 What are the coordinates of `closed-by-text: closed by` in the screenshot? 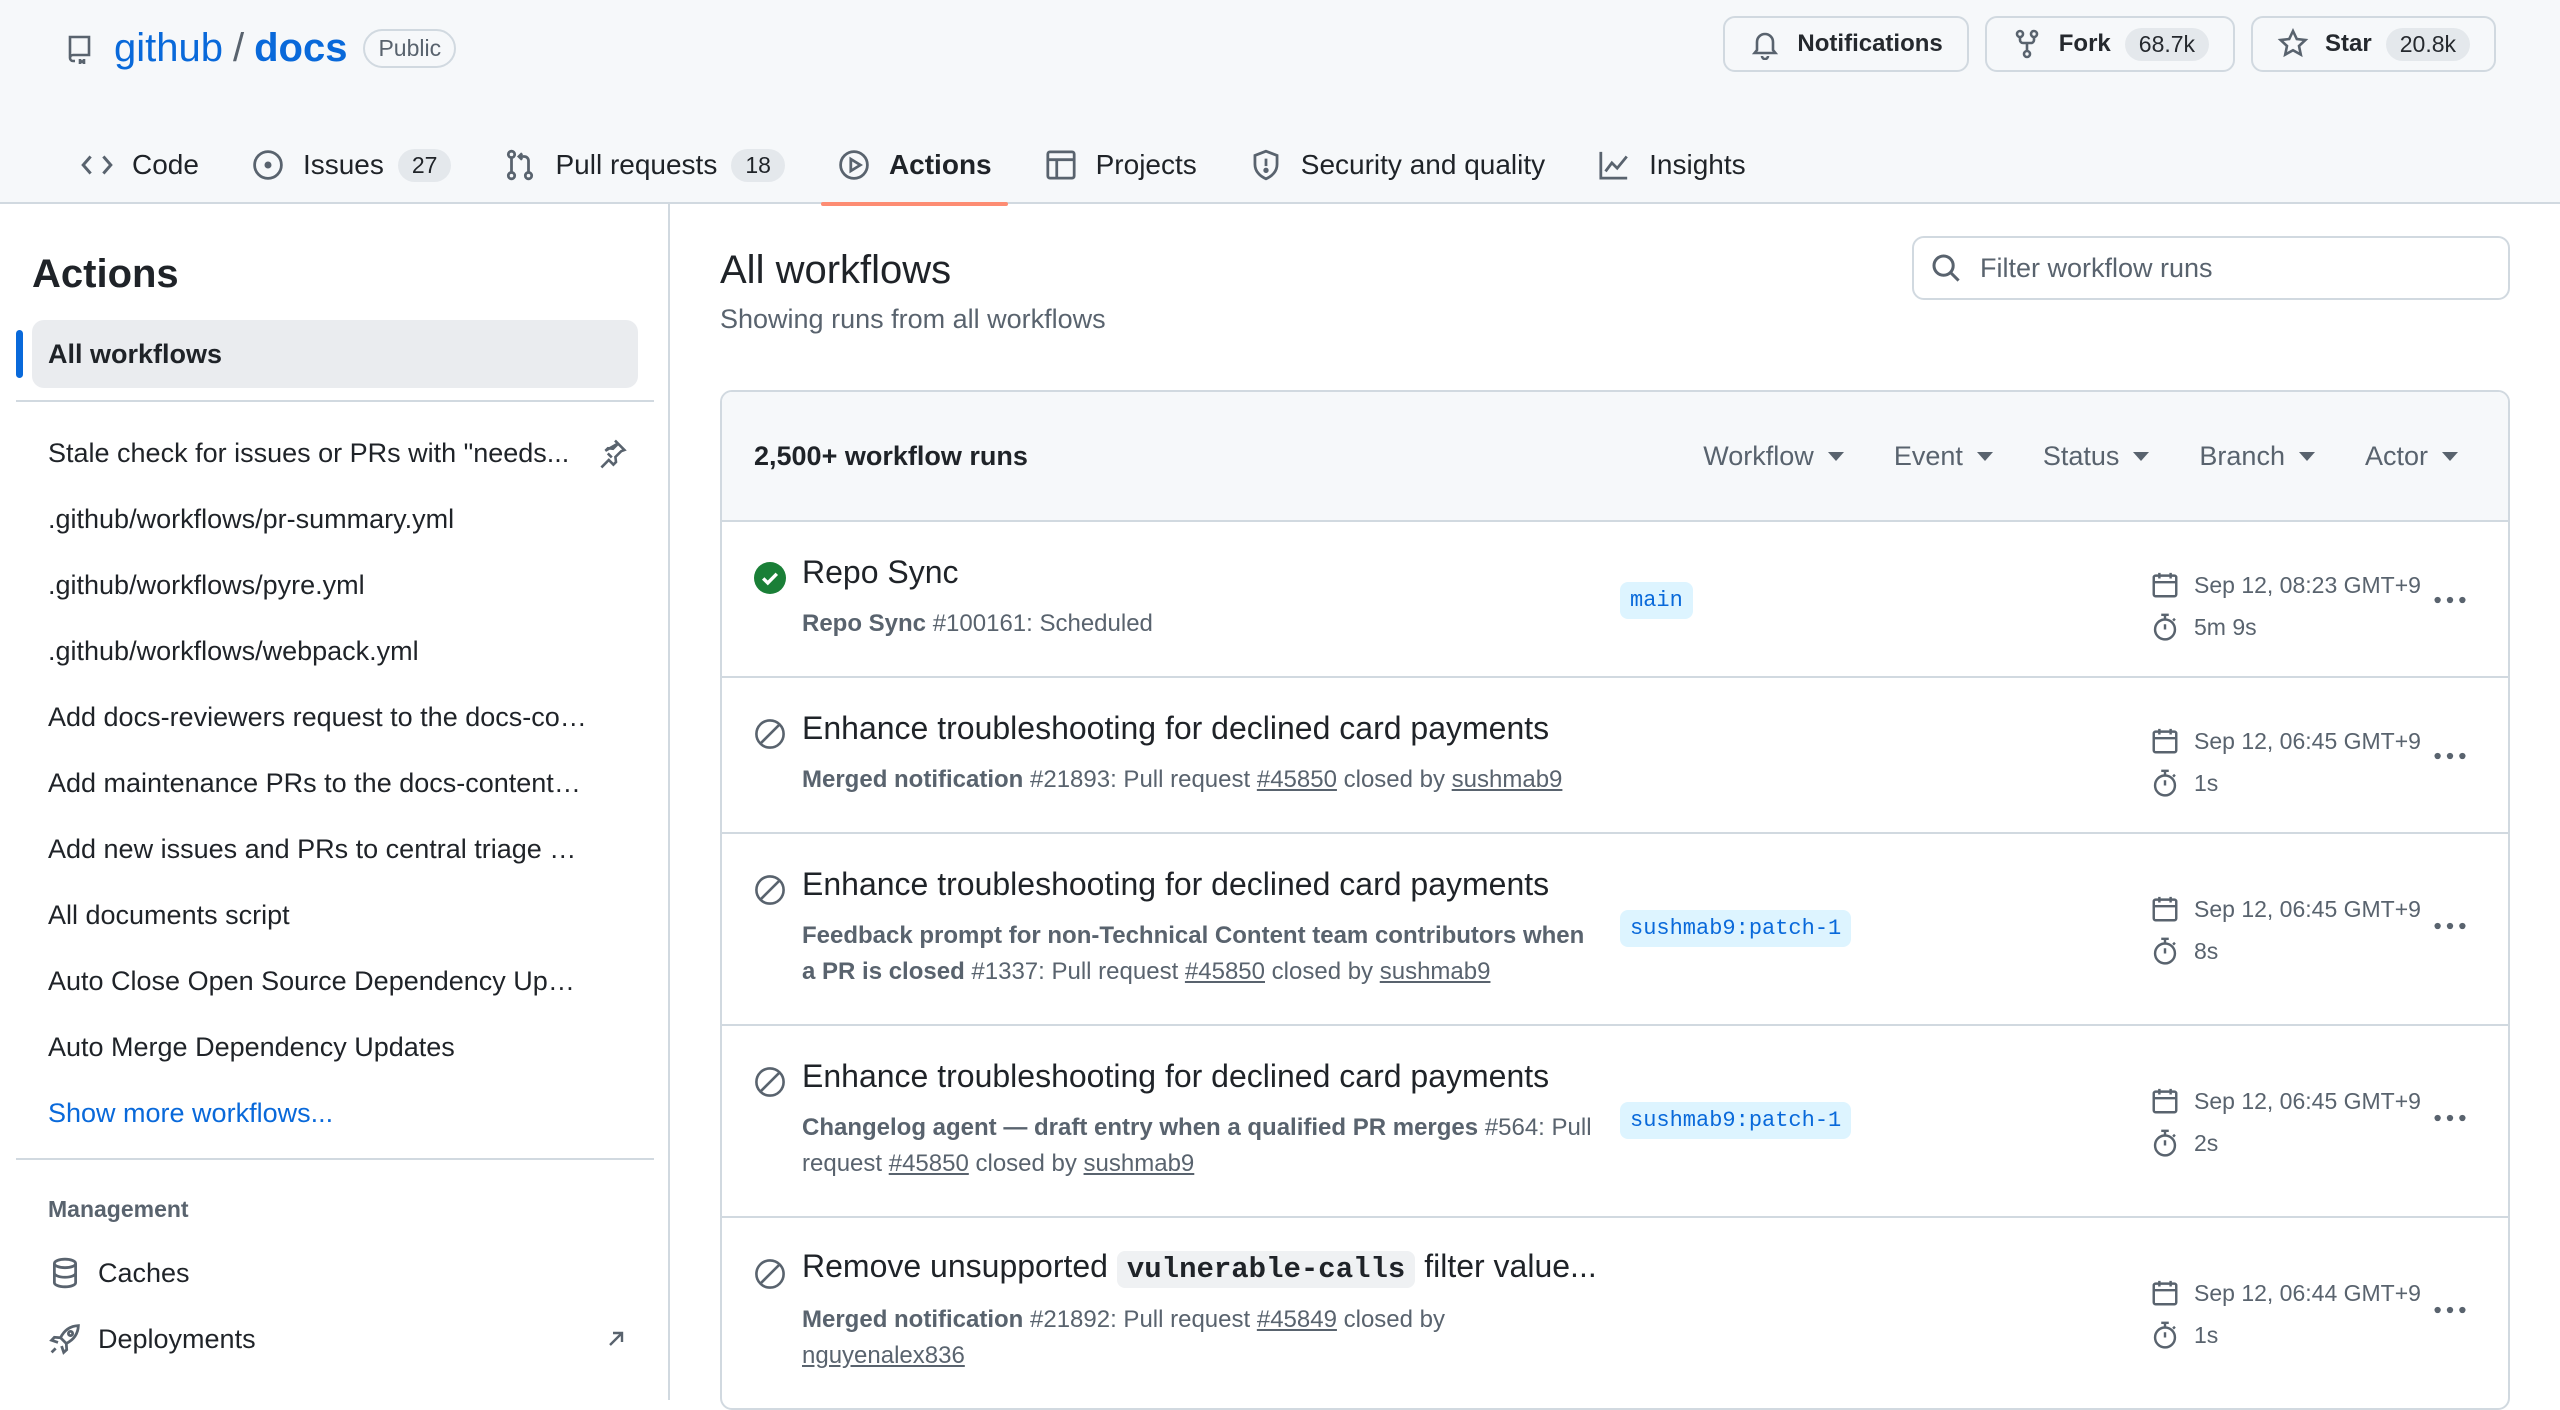 It's located at (1390, 1319).